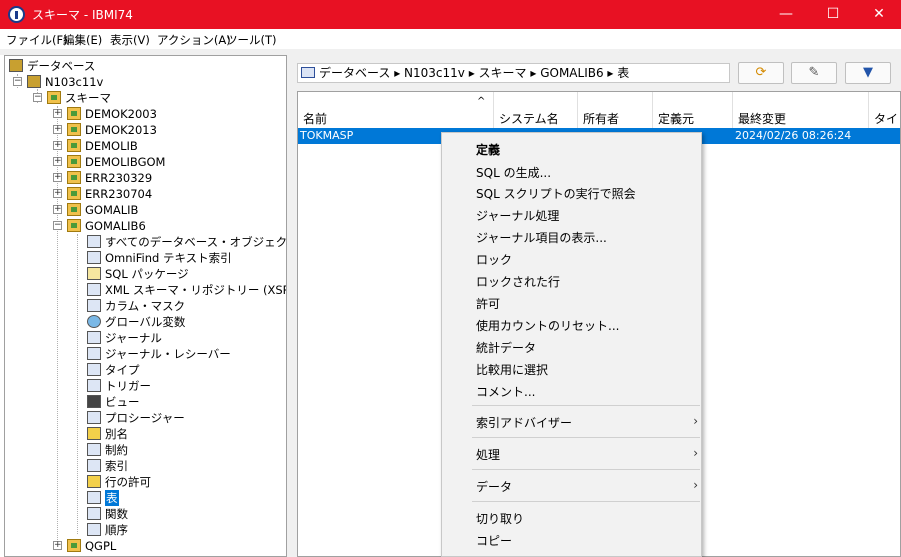 The height and width of the screenshot is (557, 901). What do you see at coordinates (94, 401) in the screenshot?
I see `view-icon` at bounding box center [94, 401].